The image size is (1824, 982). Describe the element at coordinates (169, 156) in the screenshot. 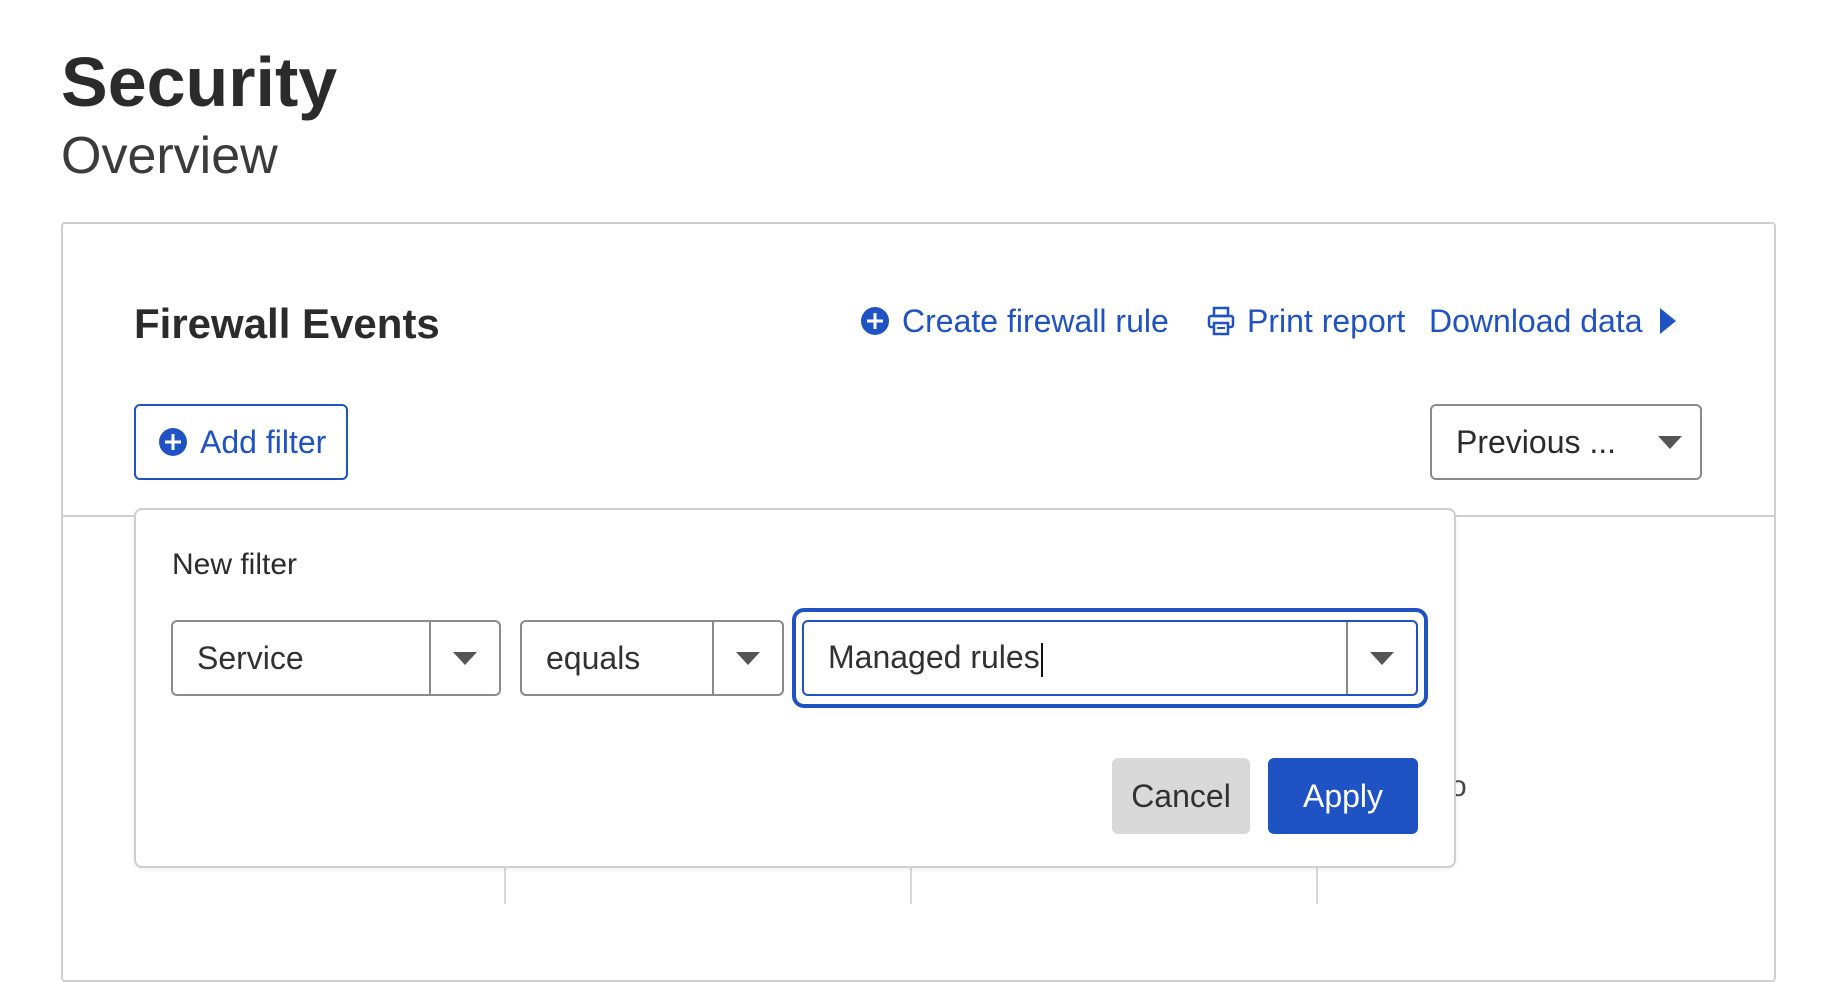

I see `page-subtitle: Overview` at that location.